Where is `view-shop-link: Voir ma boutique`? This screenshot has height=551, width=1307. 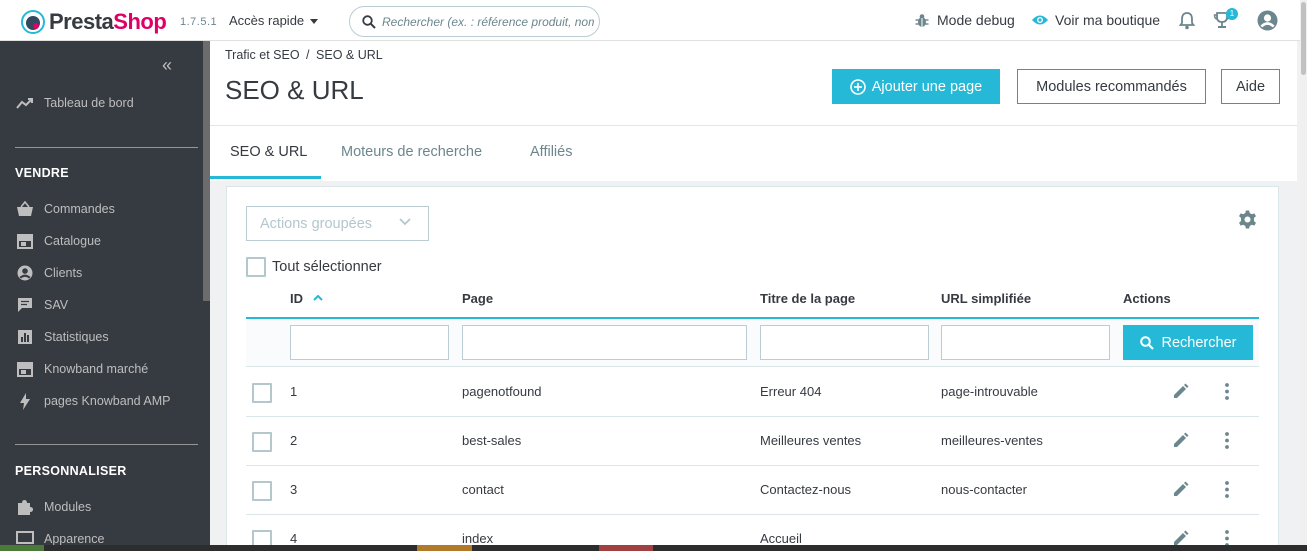 view-shop-link: Voir ma boutique is located at coordinates (1095, 20).